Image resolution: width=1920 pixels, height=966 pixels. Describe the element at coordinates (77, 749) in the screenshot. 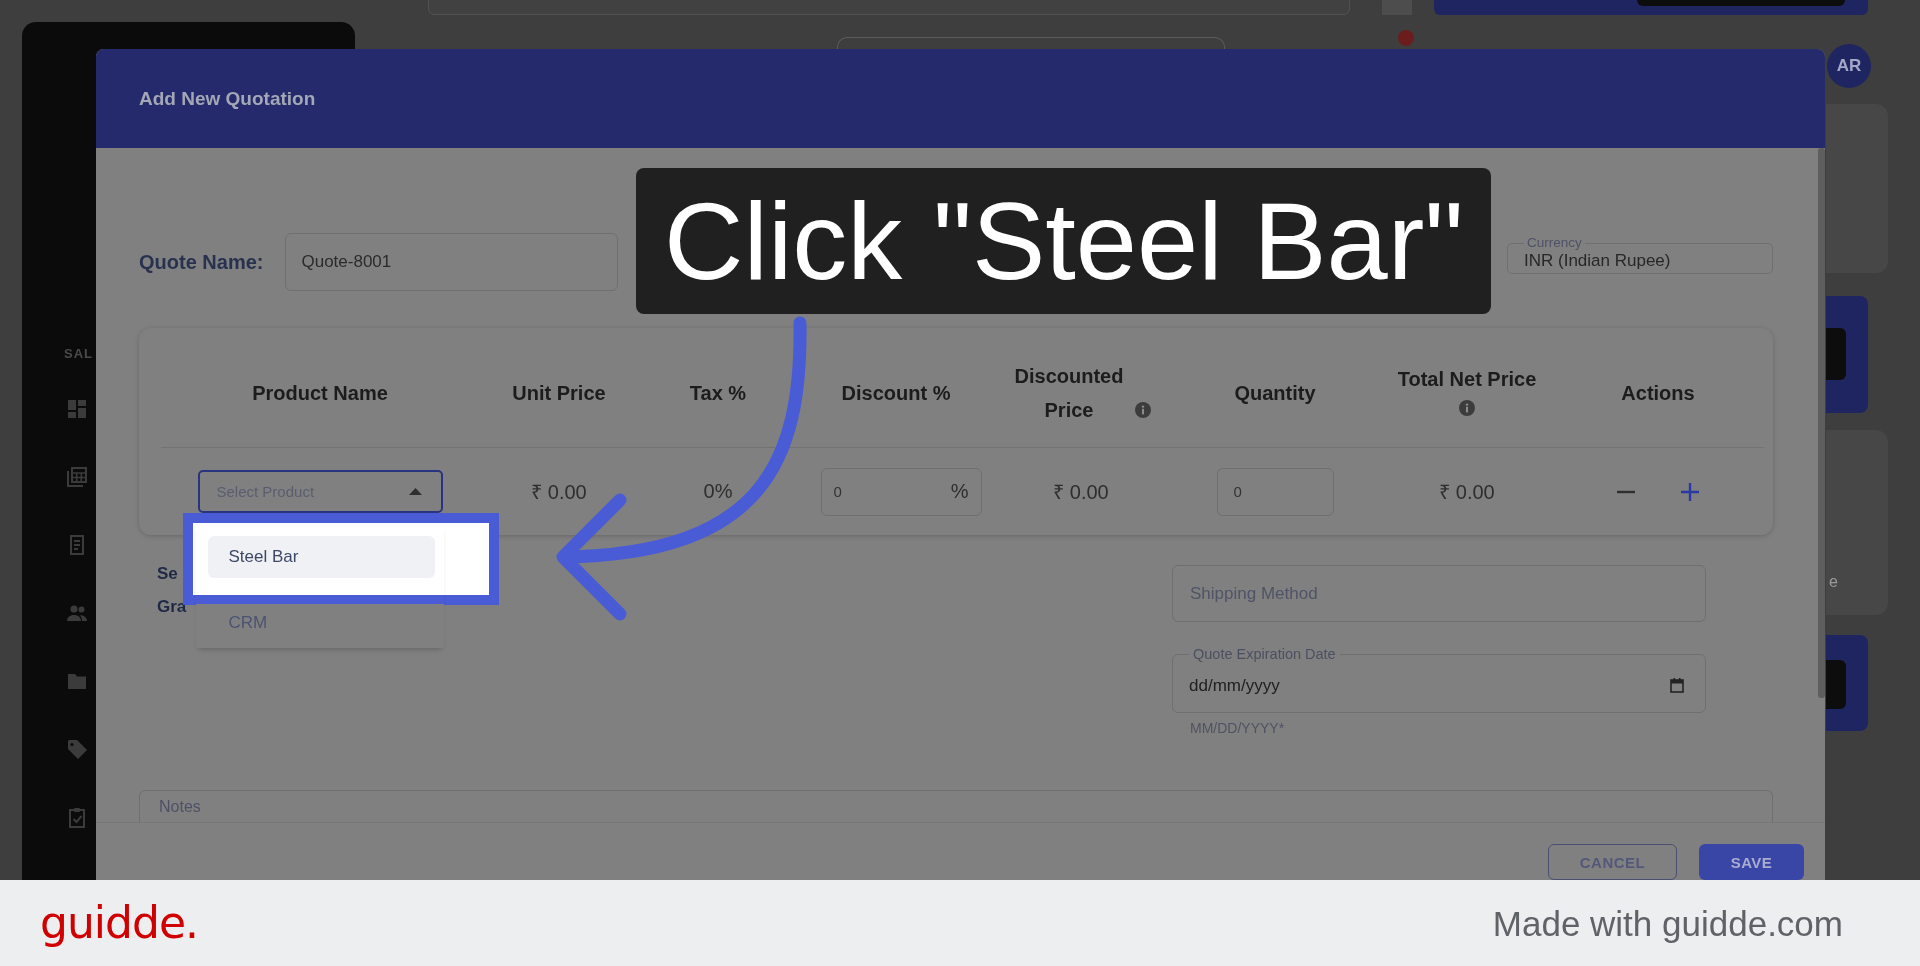

I see `tag-icon` at that location.